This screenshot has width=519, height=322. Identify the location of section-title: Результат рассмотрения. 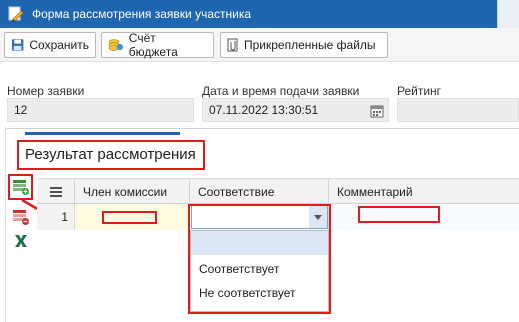
(111, 155).